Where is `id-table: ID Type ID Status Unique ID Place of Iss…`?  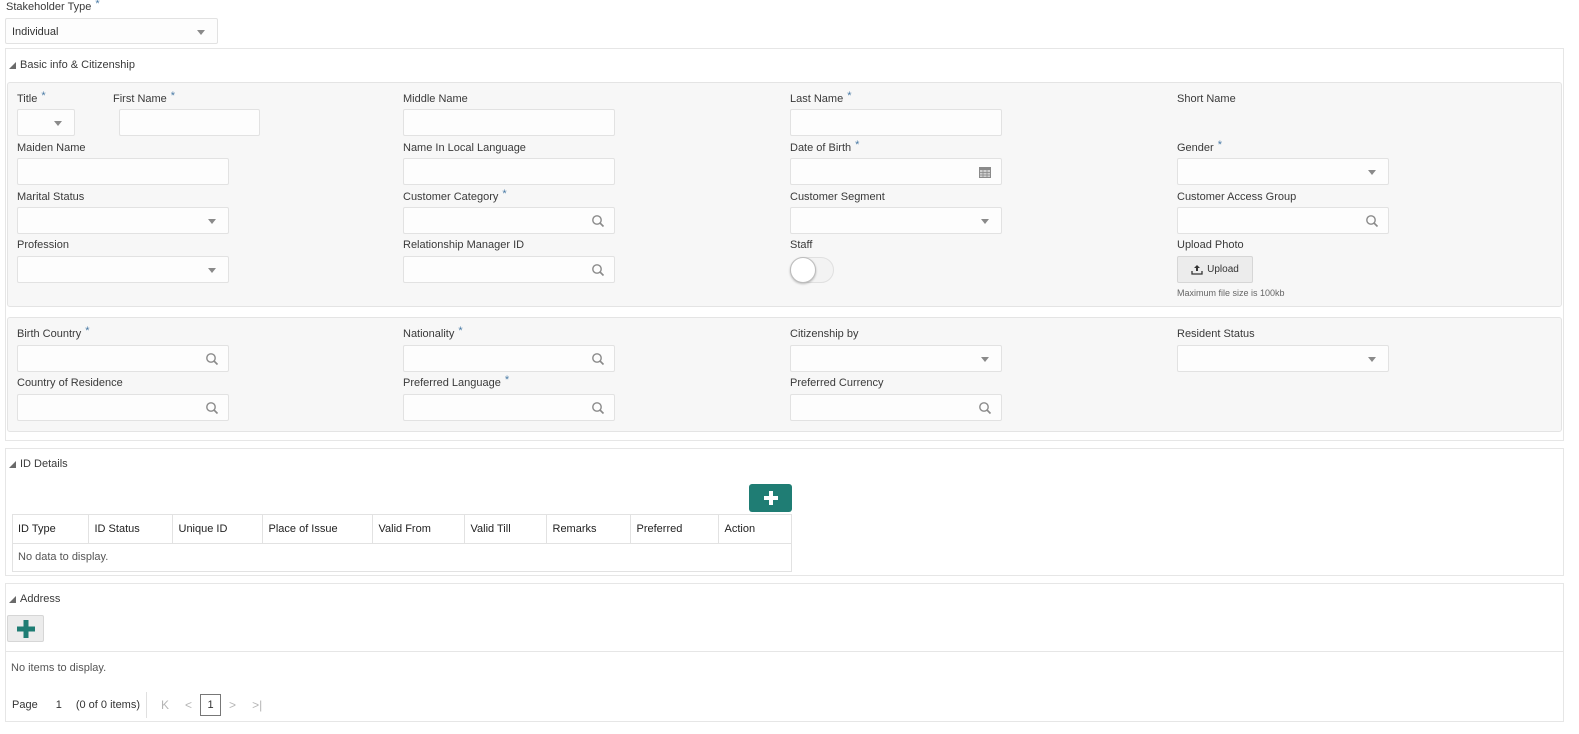 id-table: ID Type ID Status Unique ID Place of Iss… is located at coordinates (402, 543).